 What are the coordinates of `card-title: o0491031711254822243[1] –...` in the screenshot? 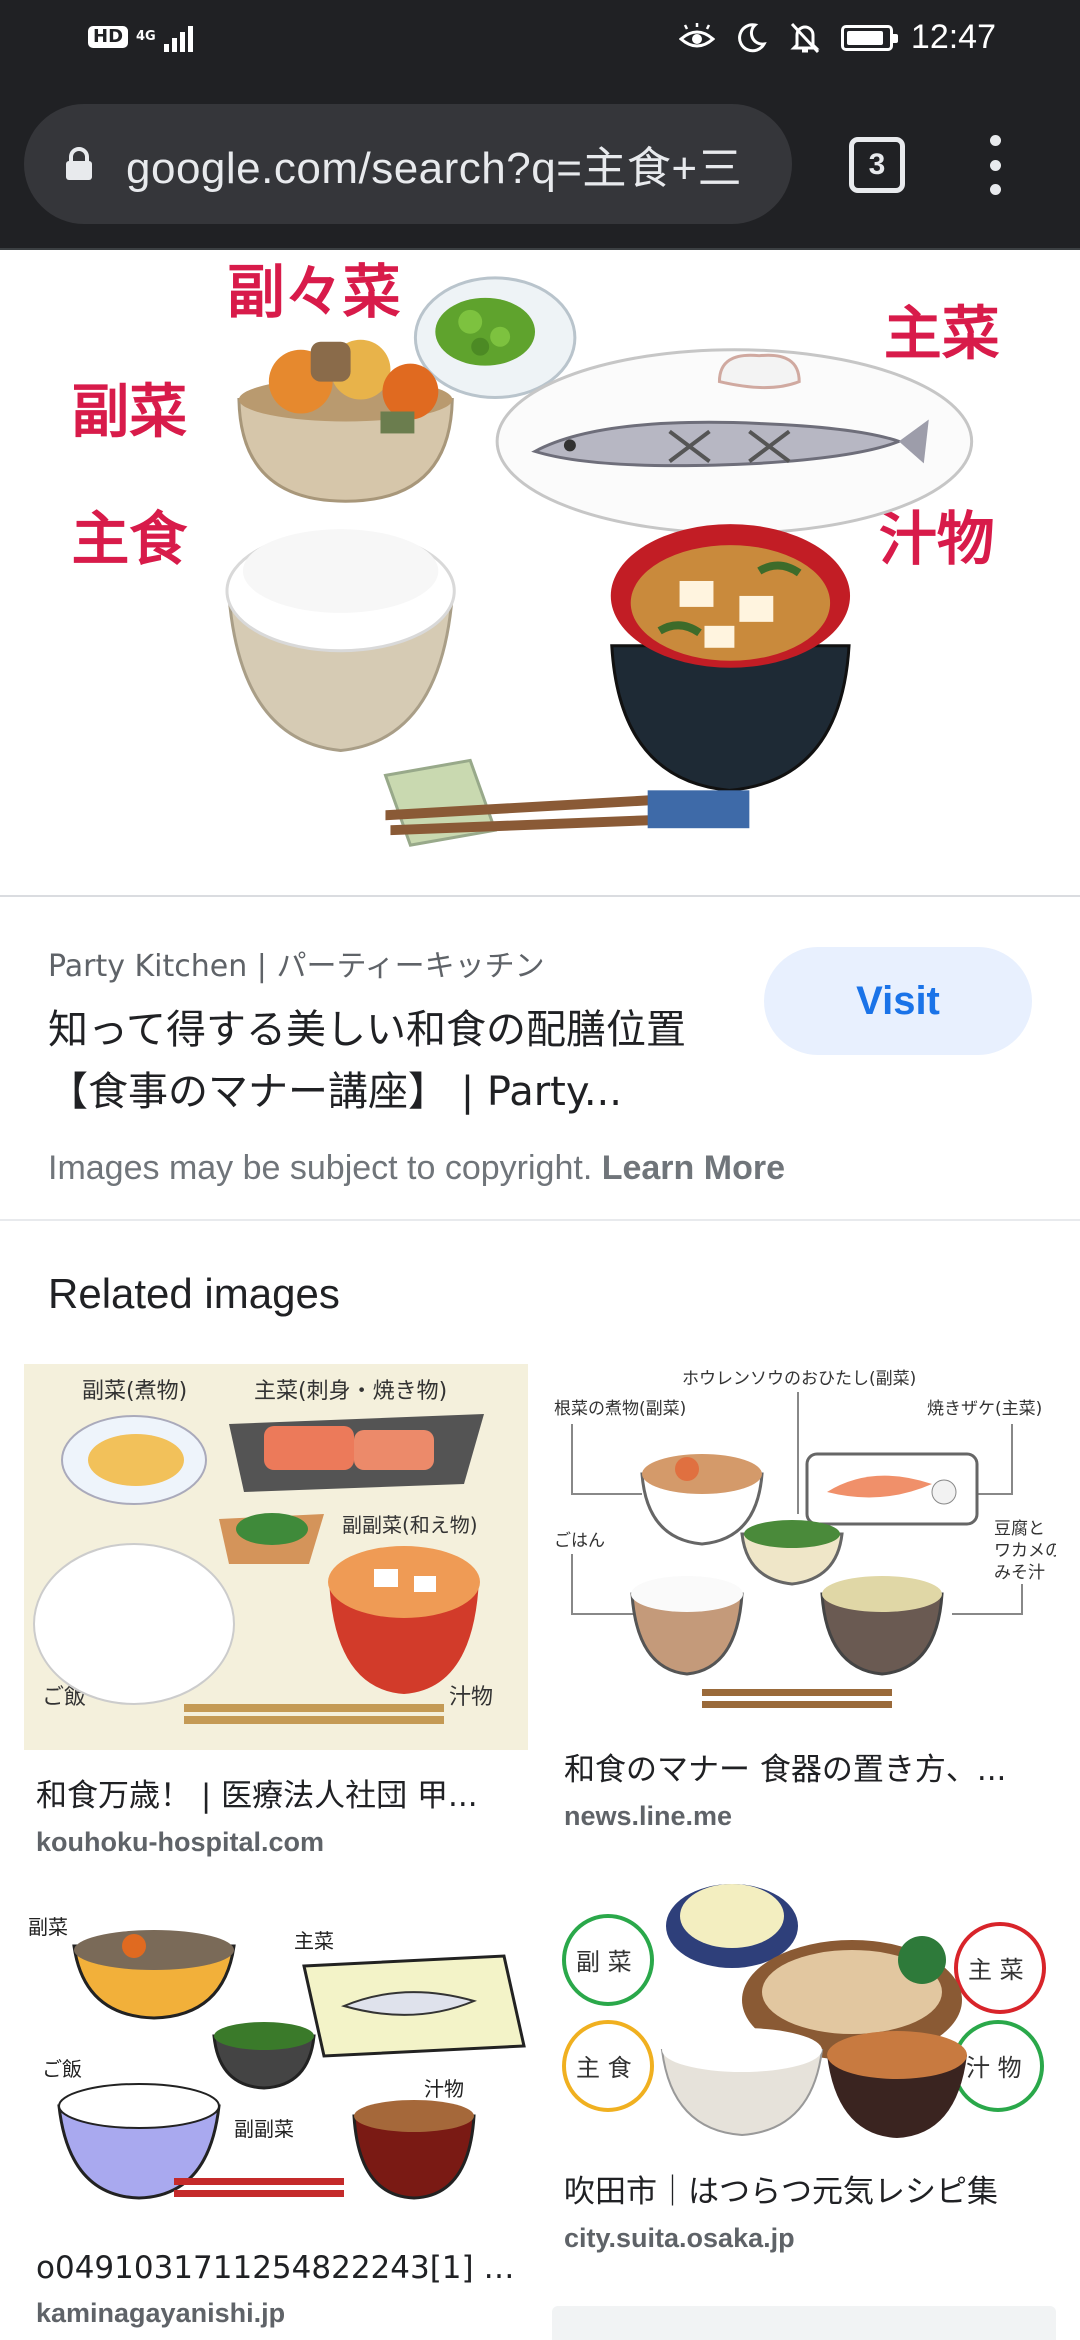 It's located at (276, 2268).